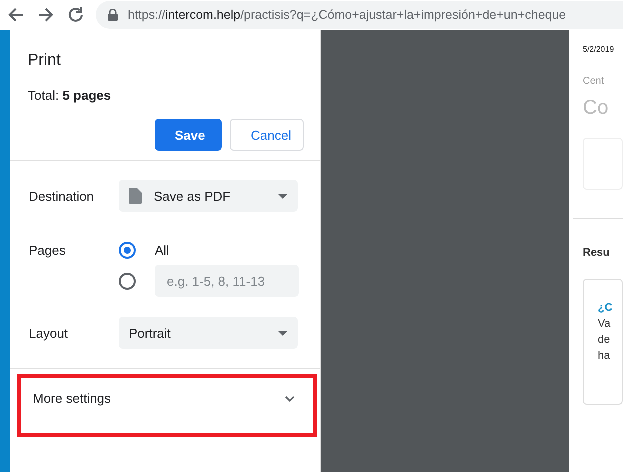  I want to click on field-label: Pages, so click(48, 250).